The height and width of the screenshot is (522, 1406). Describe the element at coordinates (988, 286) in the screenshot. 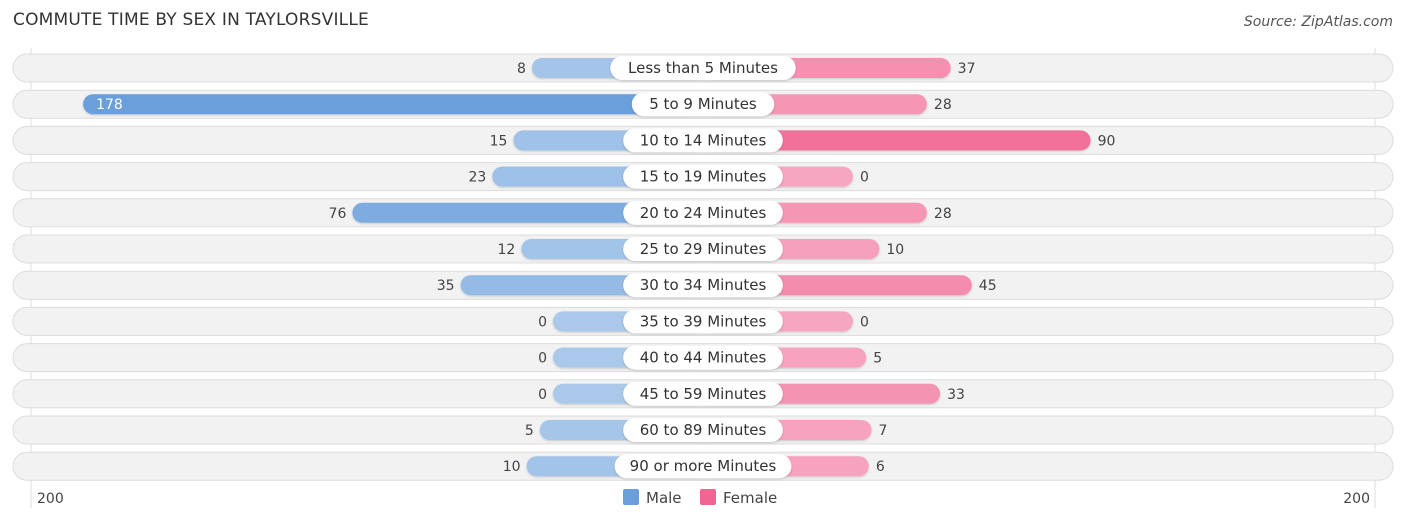

I see `female-value-label: 45` at that location.